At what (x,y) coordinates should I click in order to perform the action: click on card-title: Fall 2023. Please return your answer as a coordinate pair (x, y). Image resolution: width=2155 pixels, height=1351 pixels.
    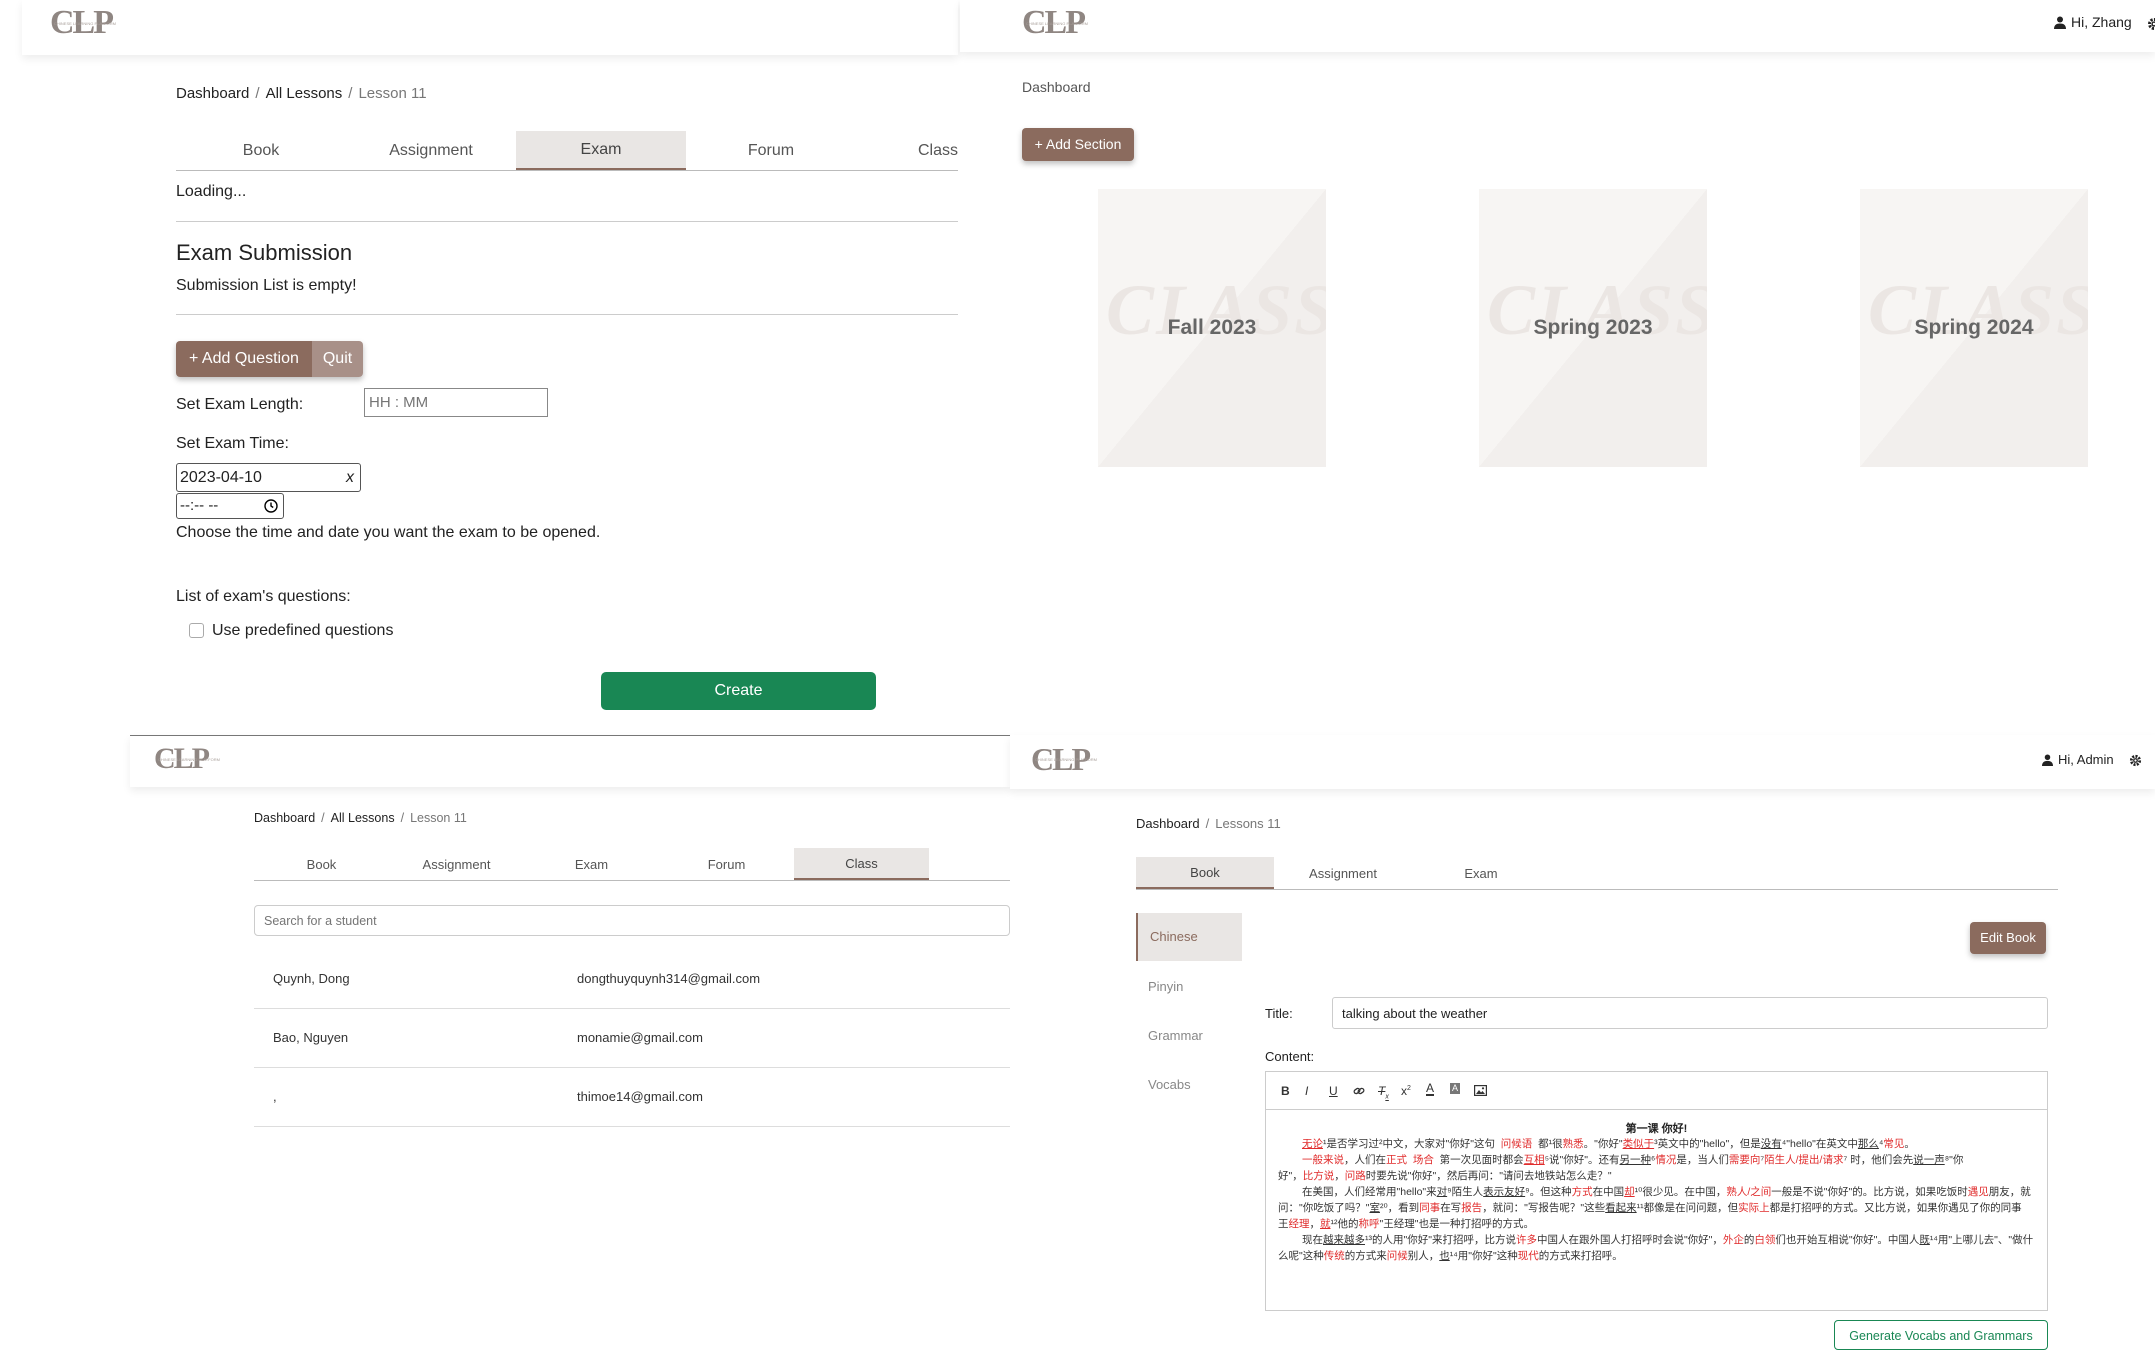
    Looking at the image, I should click on (1212, 328).